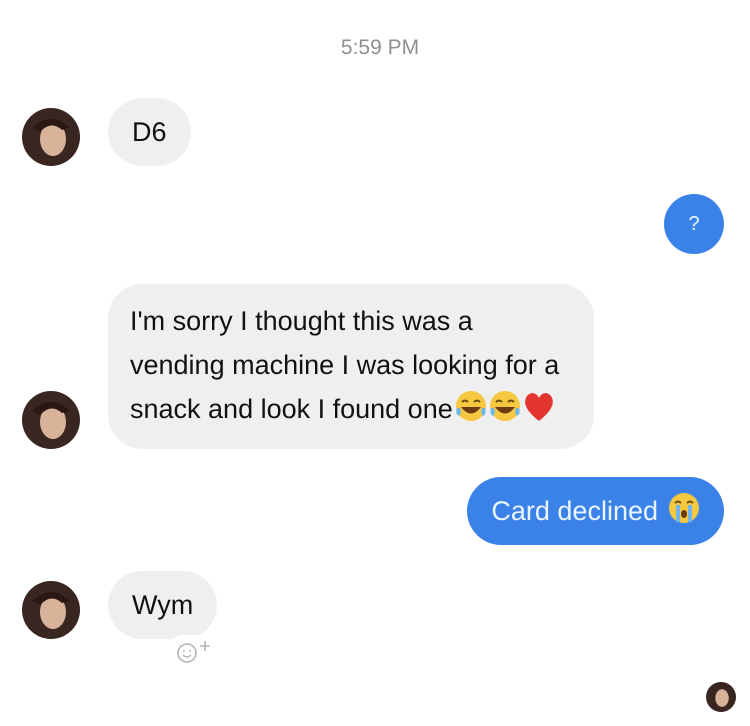 The height and width of the screenshot is (726, 750). What do you see at coordinates (694, 224) in the screenshot?
I see `message-bubble: ?` at bounding box center [694, 224].